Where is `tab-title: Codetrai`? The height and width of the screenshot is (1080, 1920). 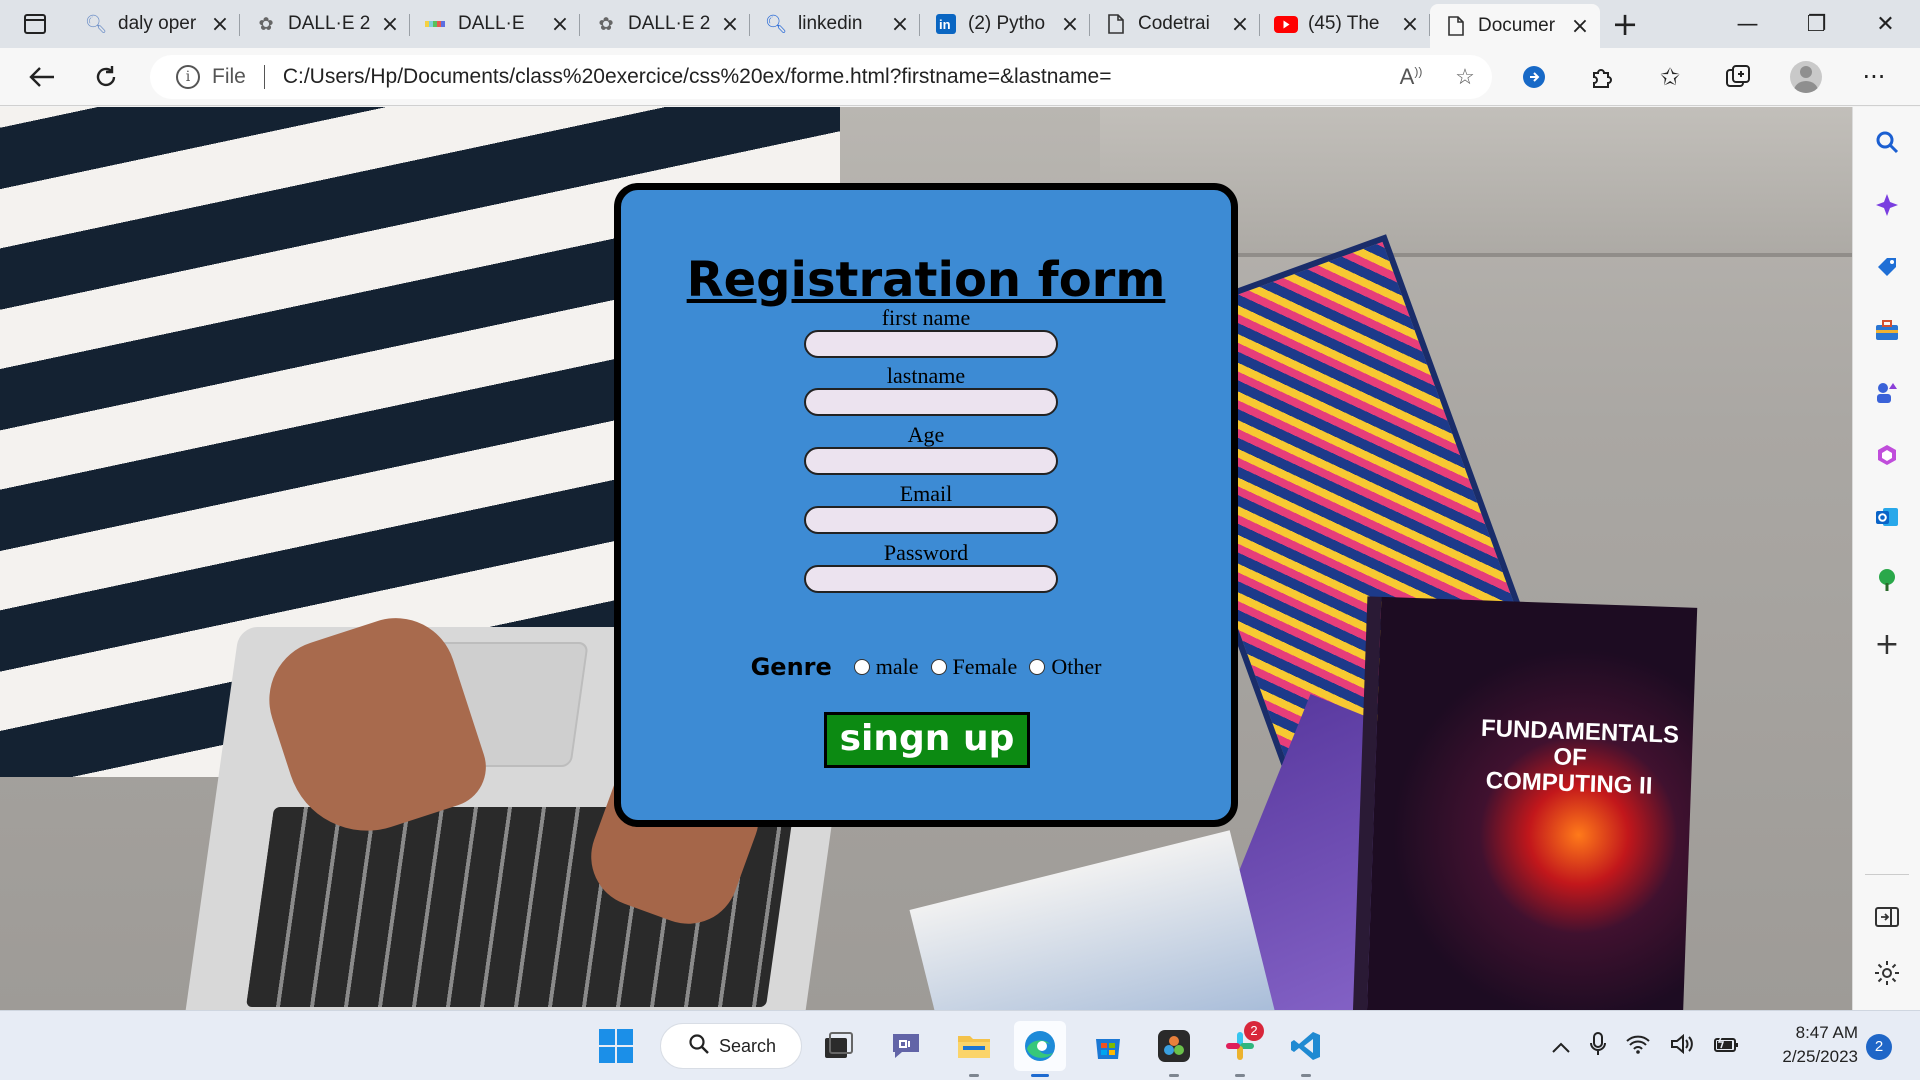
tab-title: Codetrai is located at coordinates (1174, 23).